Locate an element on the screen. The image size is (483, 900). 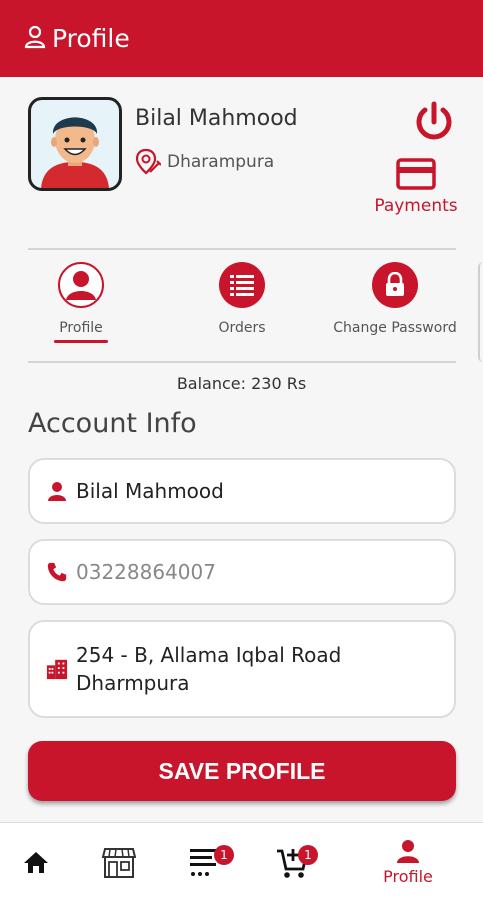
cart-badge: 1 is located at coordinates (308, 855).